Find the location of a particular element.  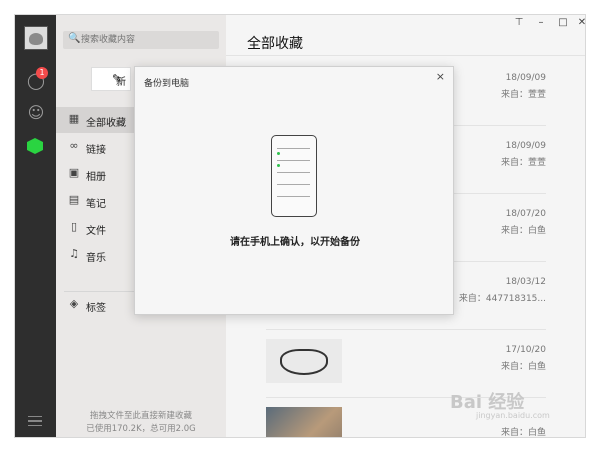

contacts-icon: ☺ is located at coordinates (36, 113).